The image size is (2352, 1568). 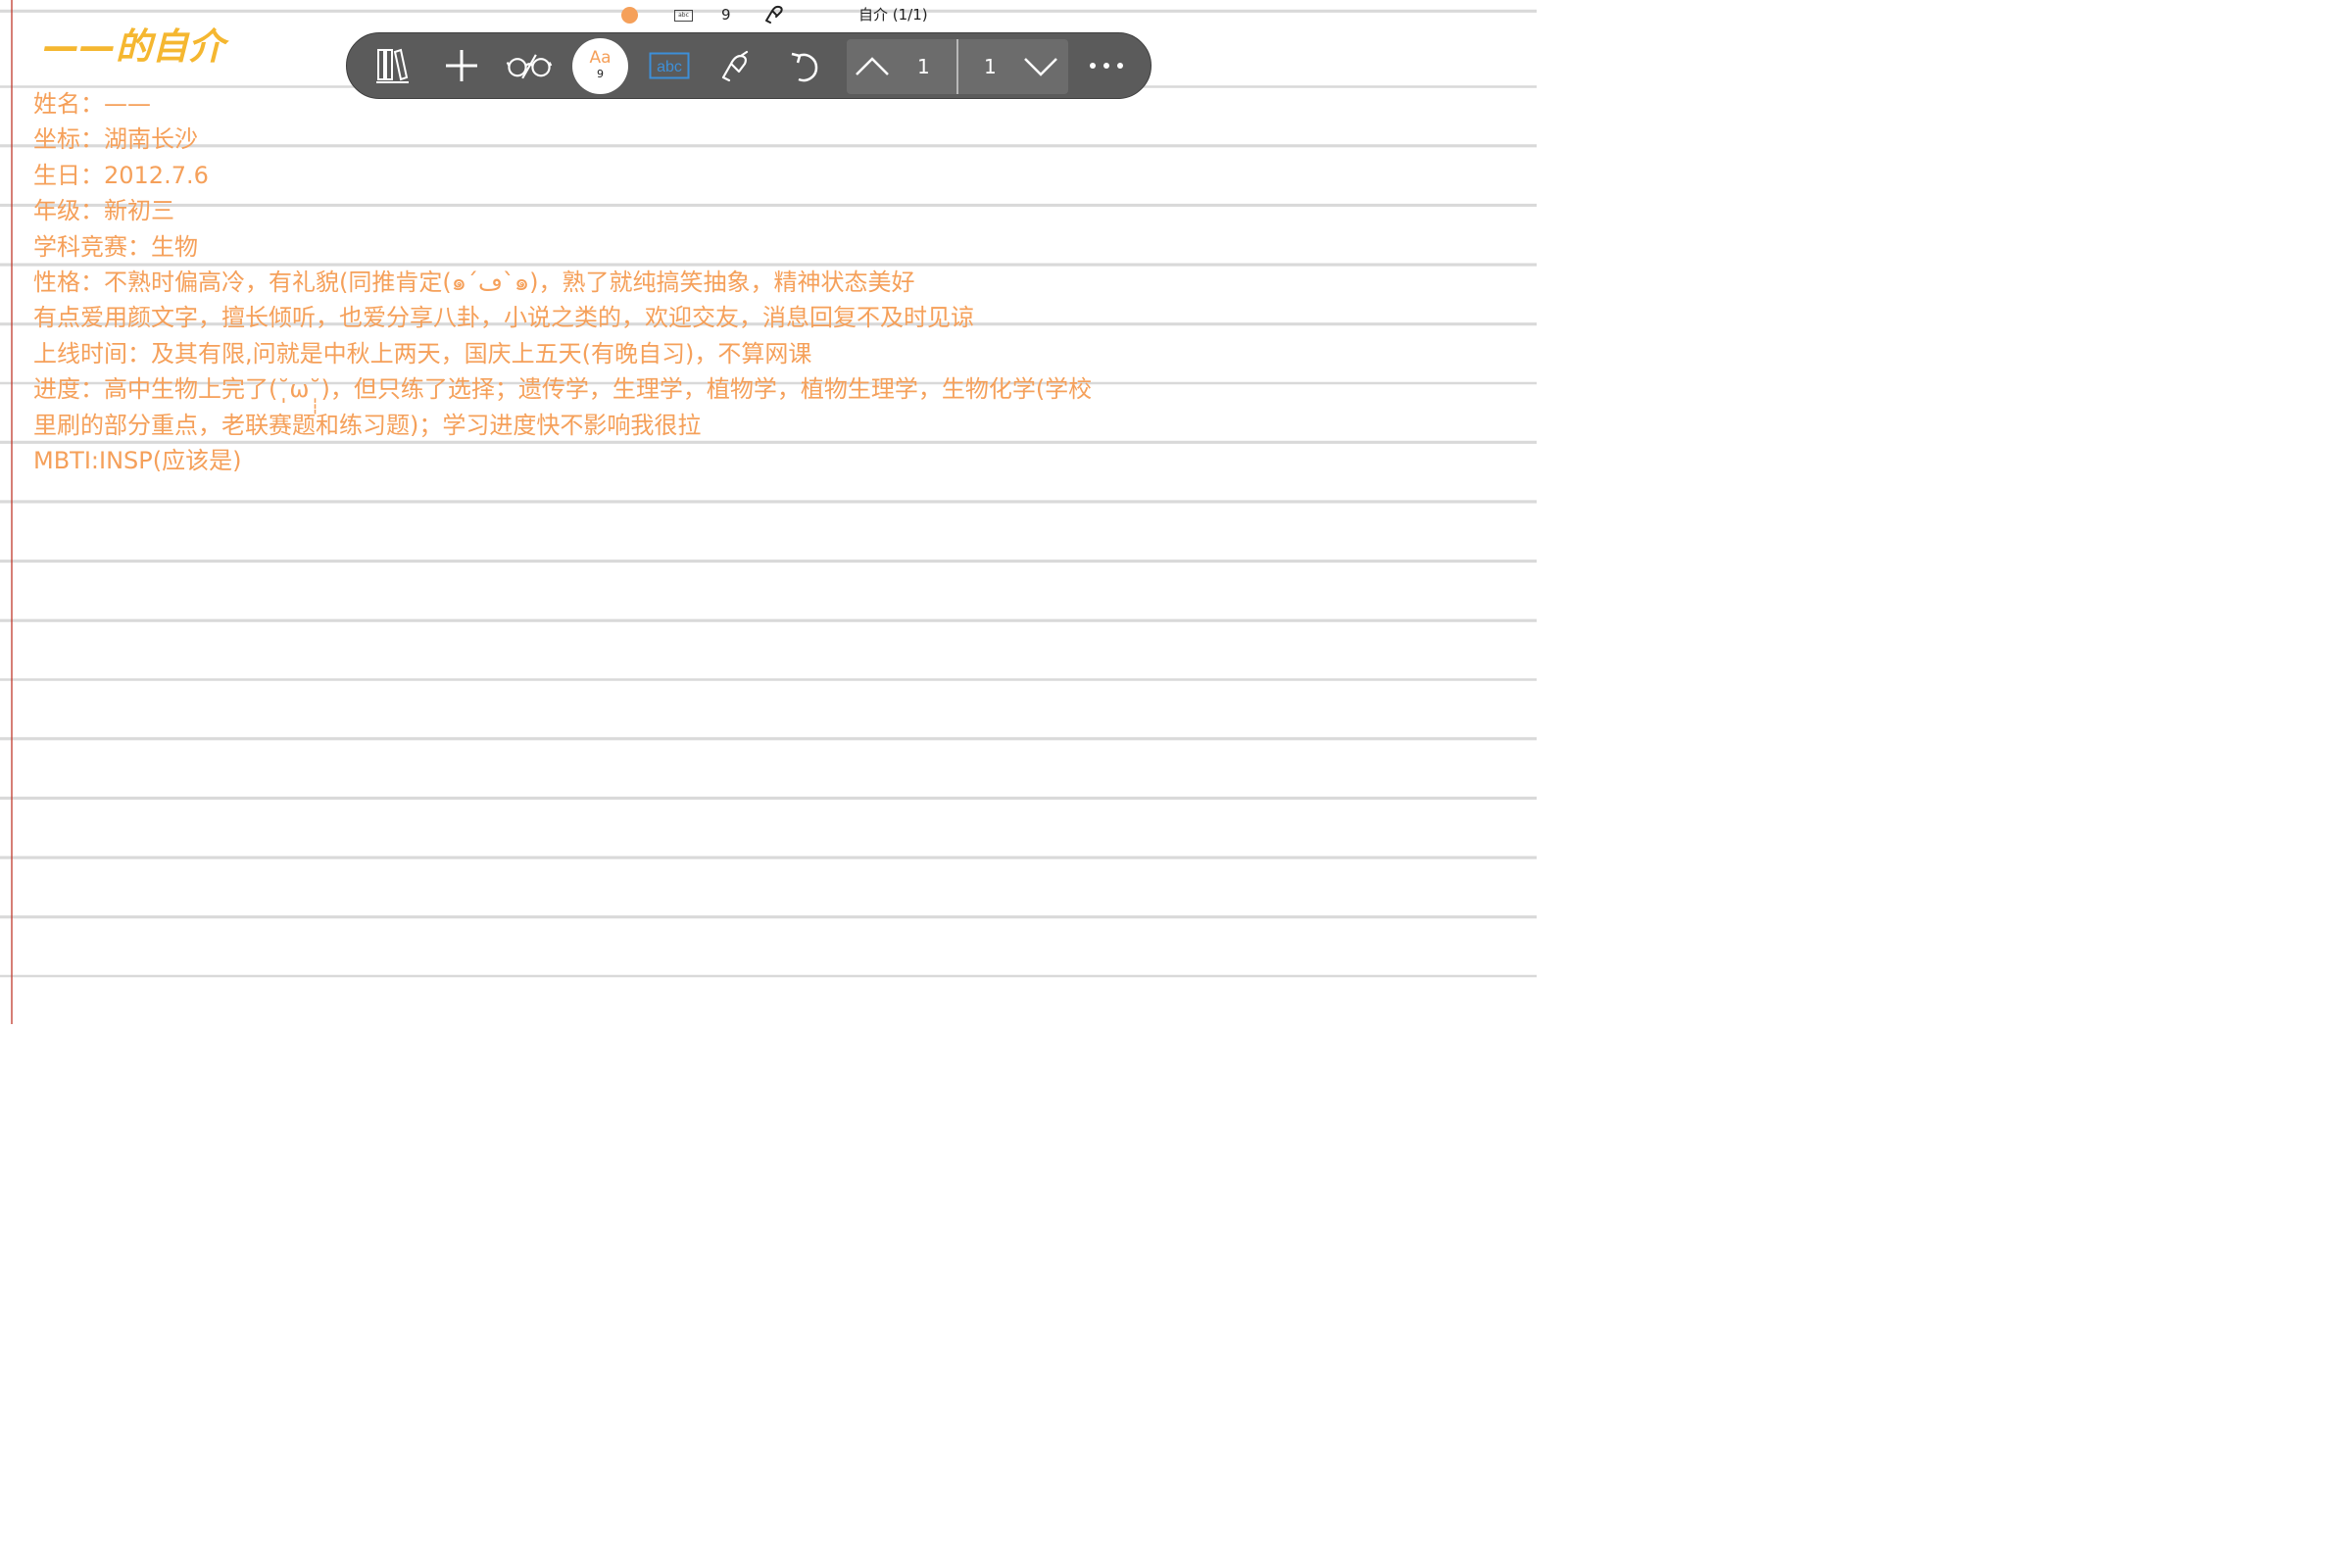 What do you see at coordinates (768, 317) in the screenshot?
I see `note-text-line: 有点爱用颜文字，擅长倾听，也爱分享八卦，小说之类的，欢迎交友，消息回复不及时见谅` at bounding box center [768, 317].